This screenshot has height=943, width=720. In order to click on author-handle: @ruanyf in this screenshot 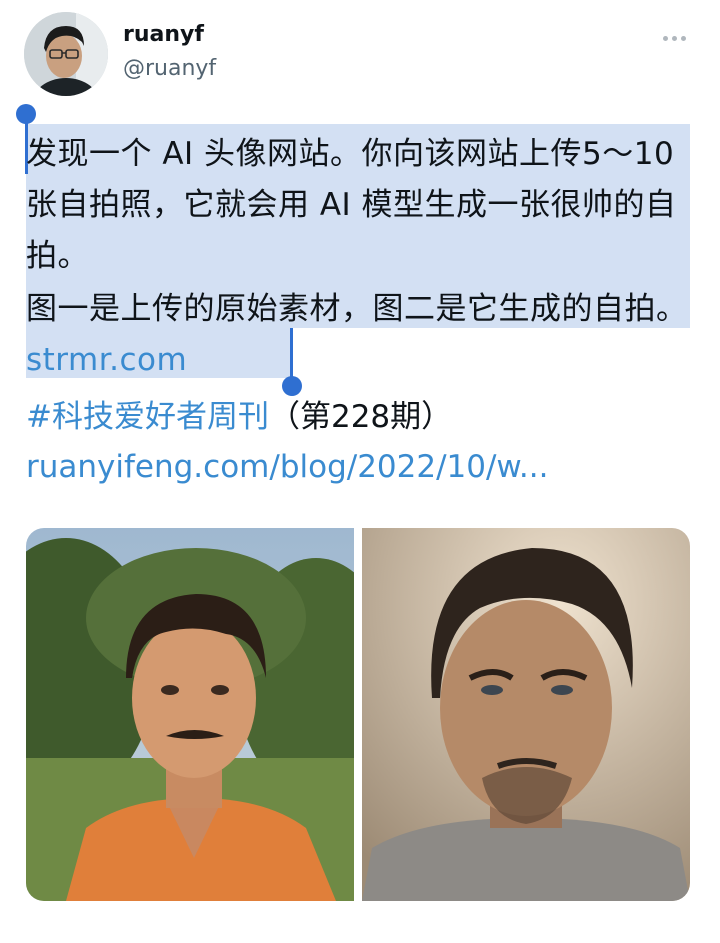, I will do `click(169, 68)`.